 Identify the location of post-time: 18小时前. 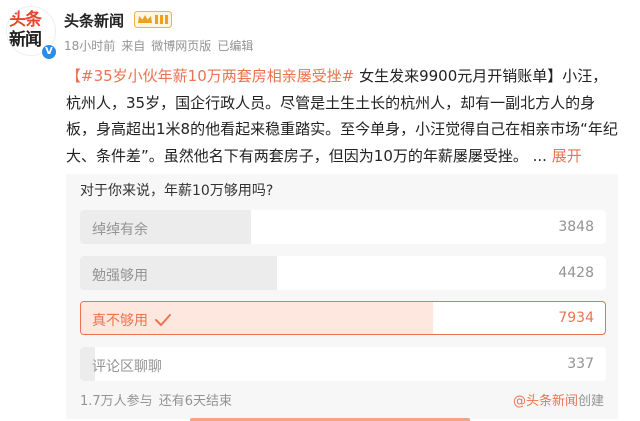
(89, 46).